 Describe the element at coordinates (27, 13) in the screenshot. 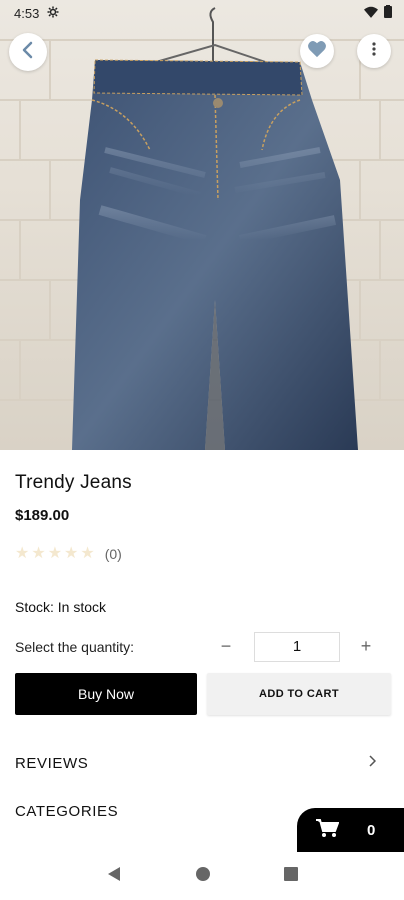

I see `status-time: 4:53` at that location.